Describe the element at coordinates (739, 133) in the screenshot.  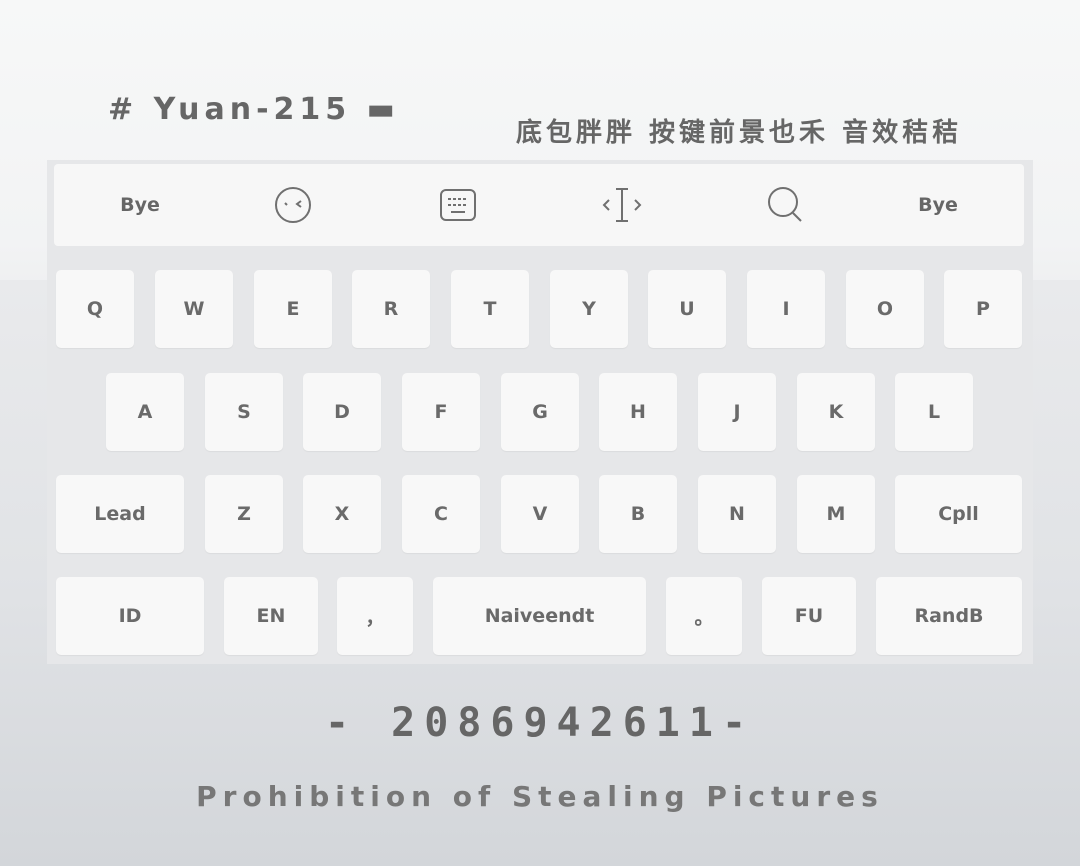
I see `page-subtitle: 底包胖胖 按键前景也禾 音效秸秸` at that location.